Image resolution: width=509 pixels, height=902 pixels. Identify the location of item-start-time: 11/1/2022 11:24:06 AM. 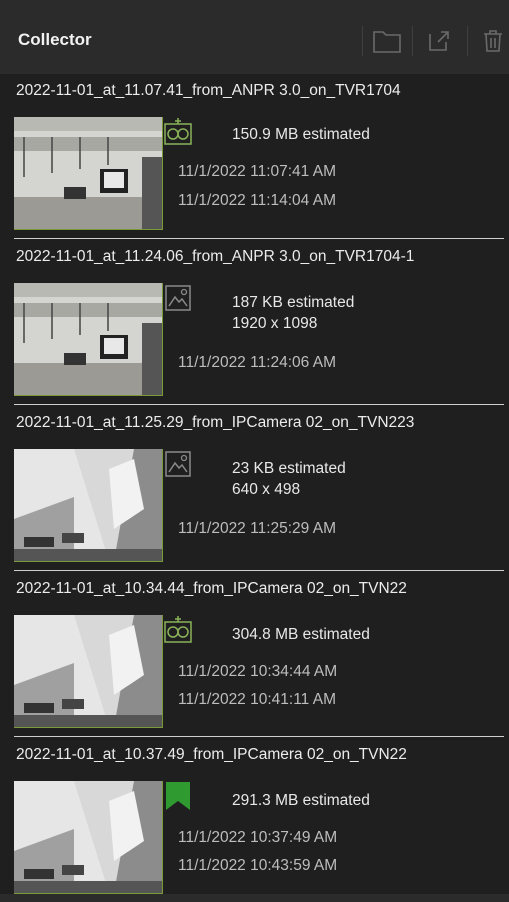
(257, 362).